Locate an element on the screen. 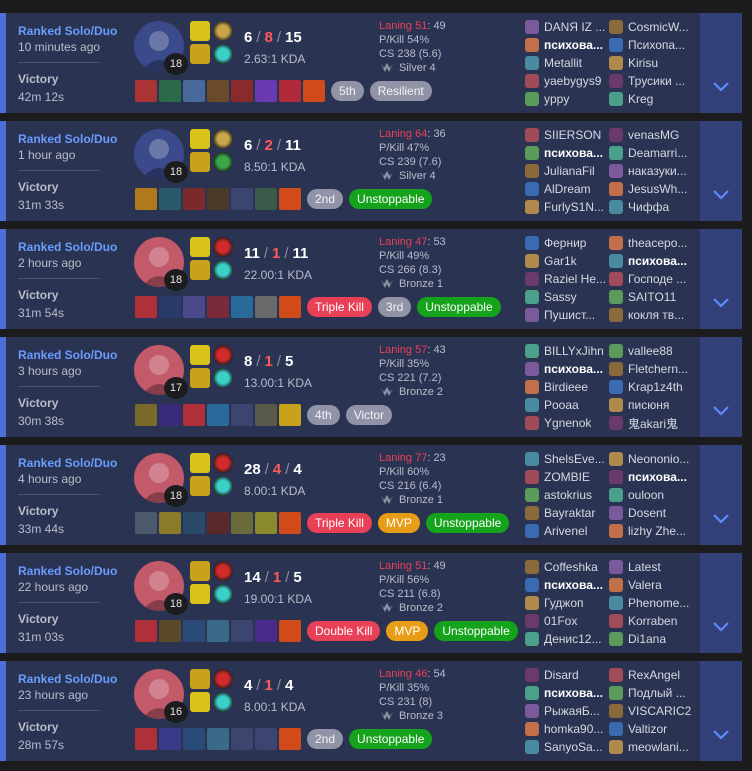 The height and width of the screenshot is (771, 752). player-row: Di1ana is located at coordinates (652, 639).